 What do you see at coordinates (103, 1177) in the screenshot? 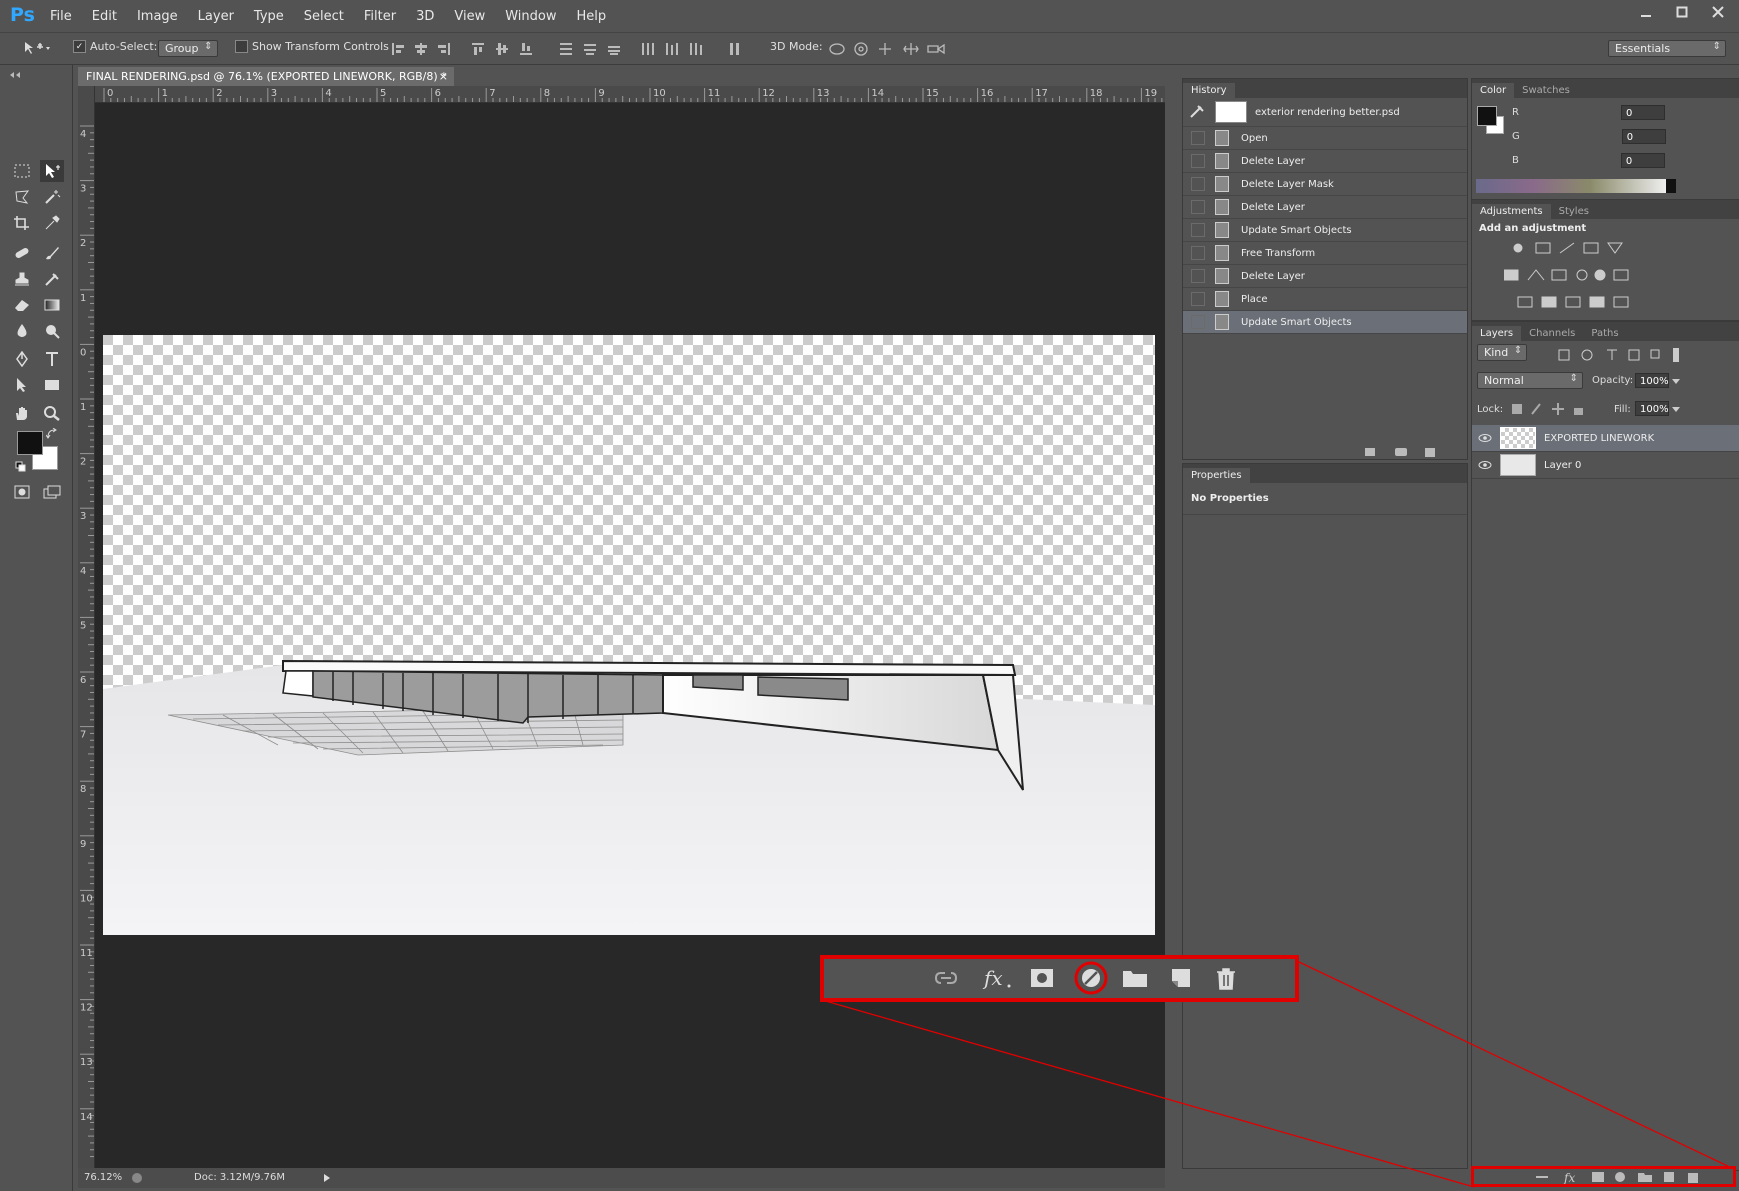
I see `zoom-level: 76.12%` at bounding box center [103, 1177].